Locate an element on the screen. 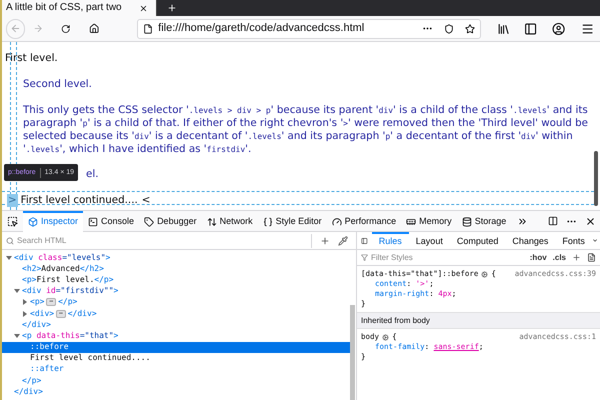 The height and width of the screenshot is (400, 600). devtools-tab: Inspector is located at coordinates (53, 221).